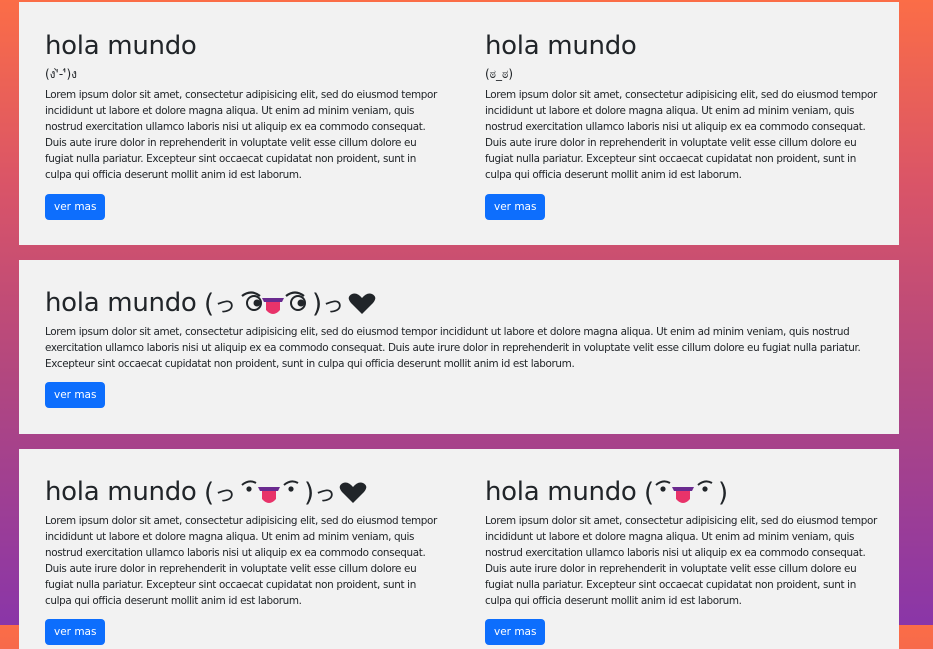  I want to click on kaomoji-text: (ง'̀-'́)ง, so click(61, 74).